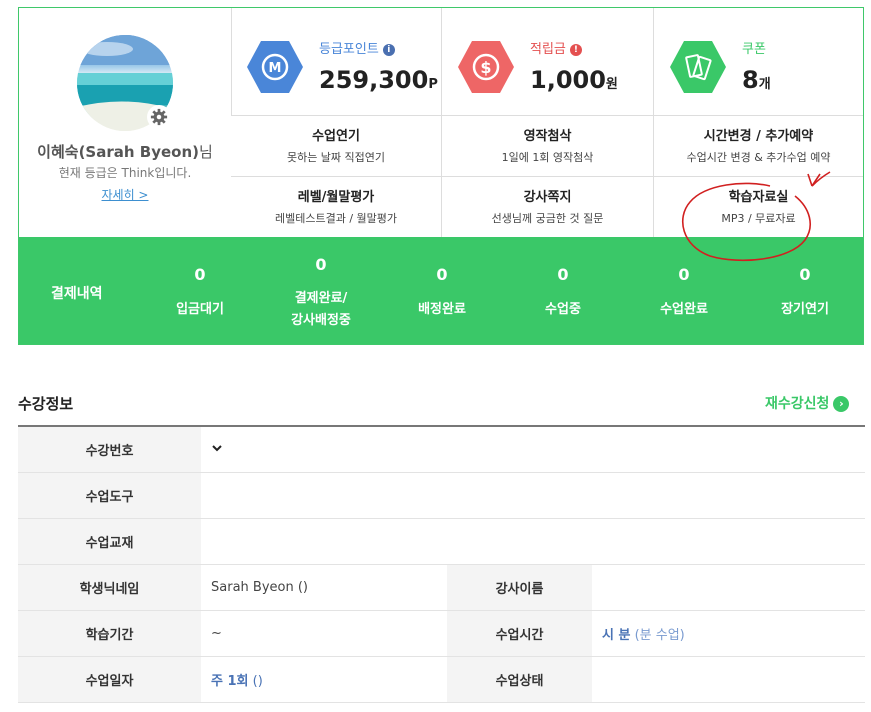 This screenshot has height=712, width=871. Describe the element at coordinates (548, 207) in the screenshot. I see `menu-teacher-note: 강사쪽지 선생님께 궁금한 것 질문` at that location.